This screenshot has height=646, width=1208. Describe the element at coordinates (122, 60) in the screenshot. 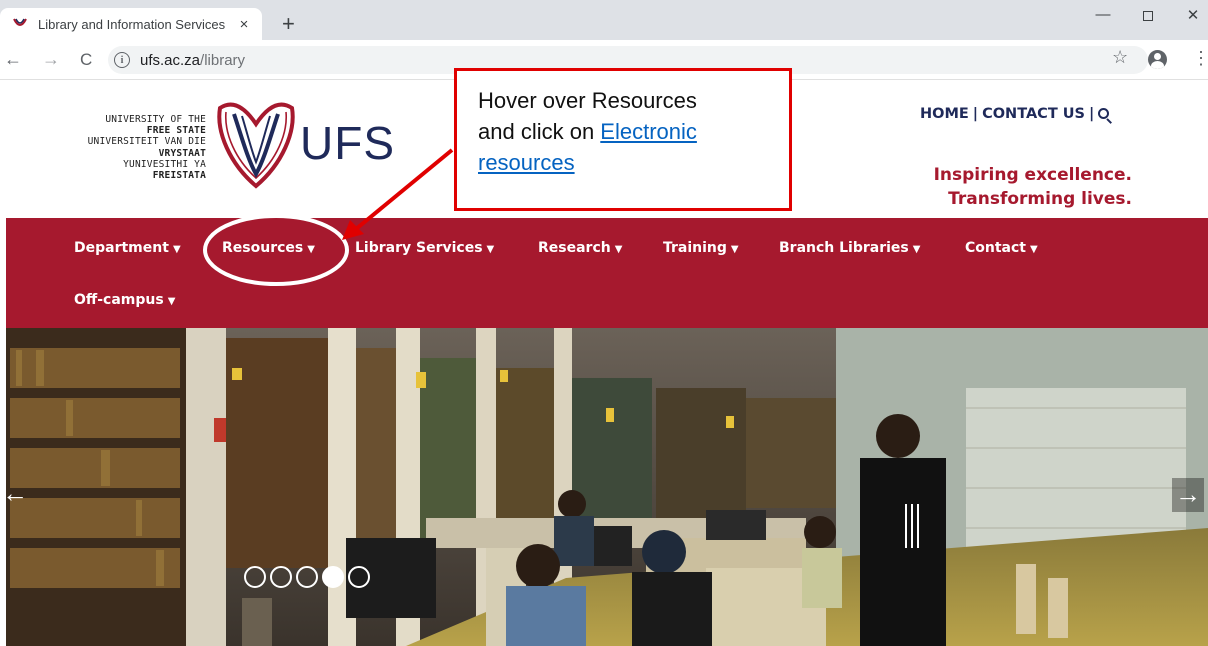

I see `site-info-icon: i` at that location.